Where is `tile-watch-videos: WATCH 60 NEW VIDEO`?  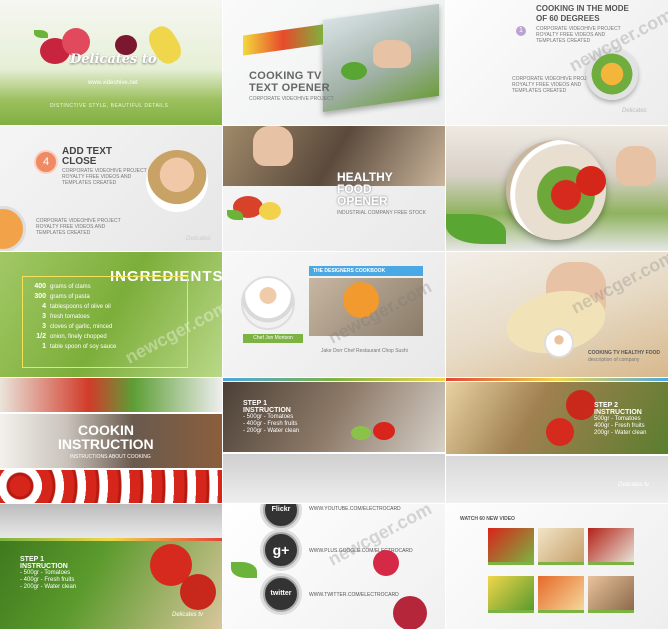 tile-watch-videos: WATCH 60 NEW VIDEO is located at coordinates (557, 566).